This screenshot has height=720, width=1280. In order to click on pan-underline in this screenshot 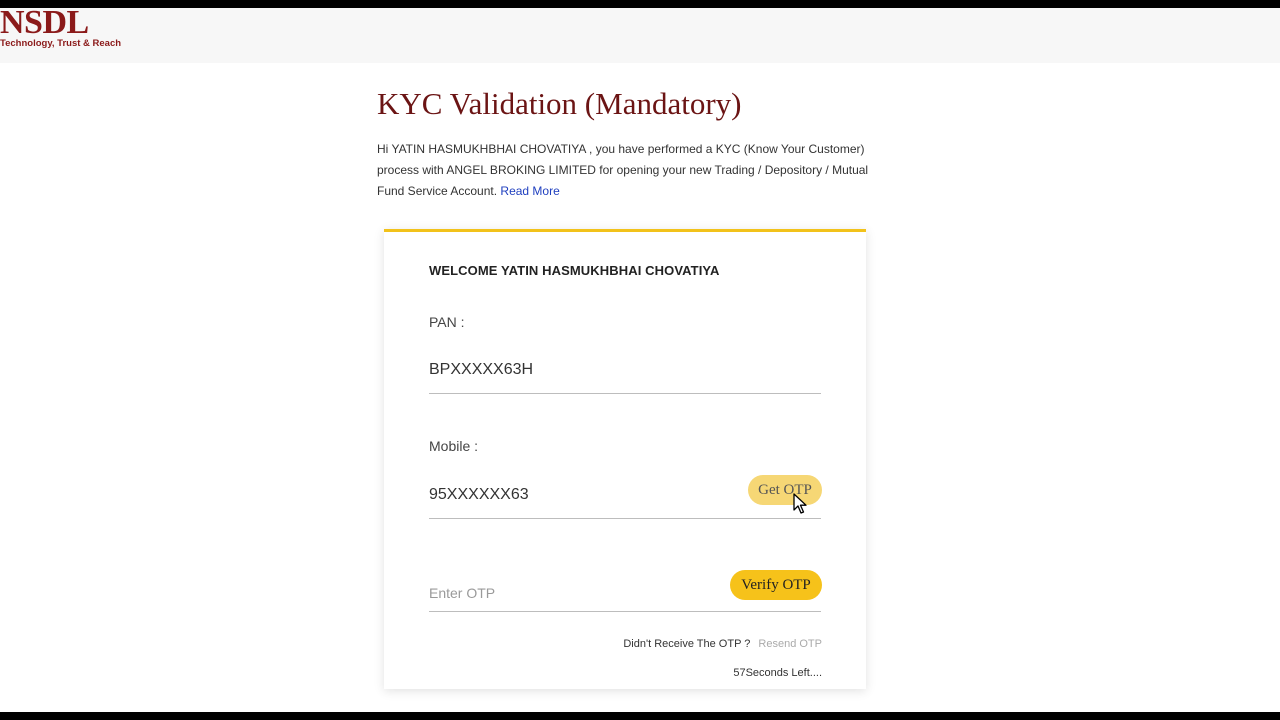, I will do `click(625, 393)`.